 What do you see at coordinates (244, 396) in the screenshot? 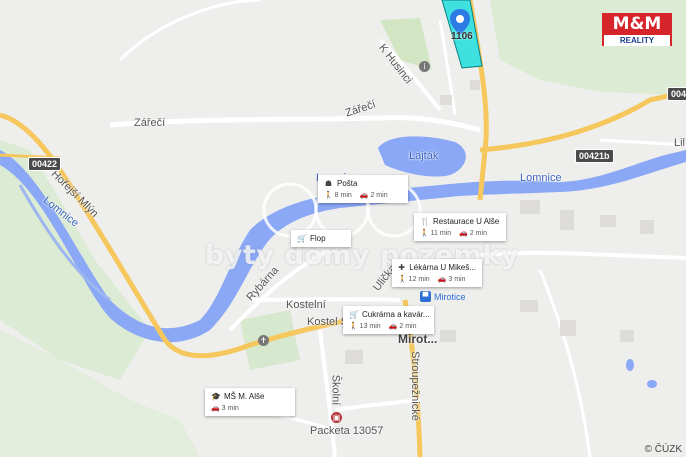
I see `poi-name: MŠ M. Alše` at bounding box center [244, 396].